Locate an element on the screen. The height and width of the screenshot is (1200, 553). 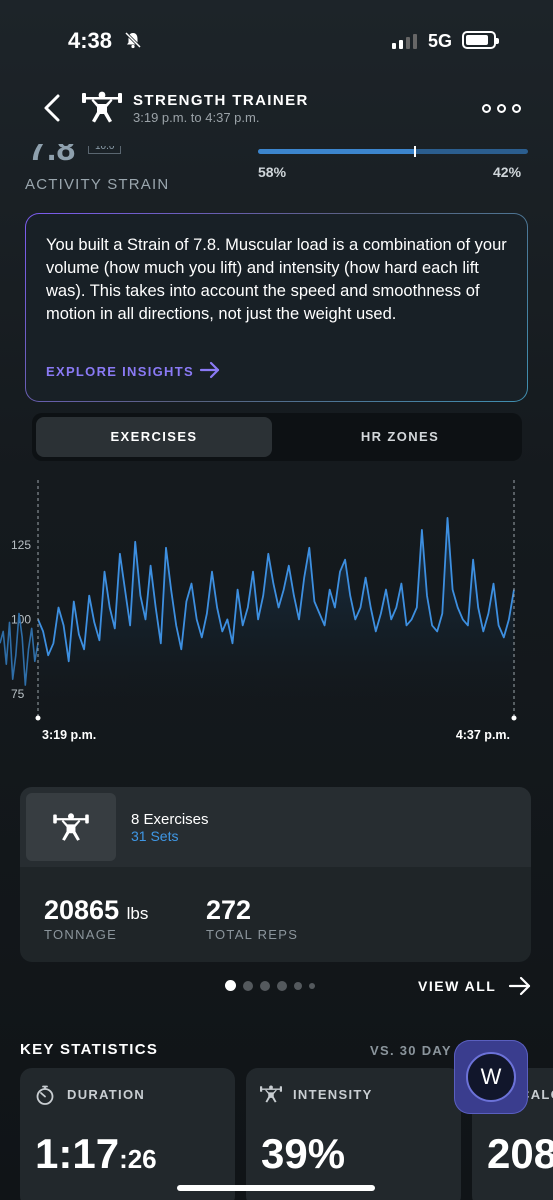
exercises-card-header: 8 Exercises 31 Sets is located at coordinates (275, 827).